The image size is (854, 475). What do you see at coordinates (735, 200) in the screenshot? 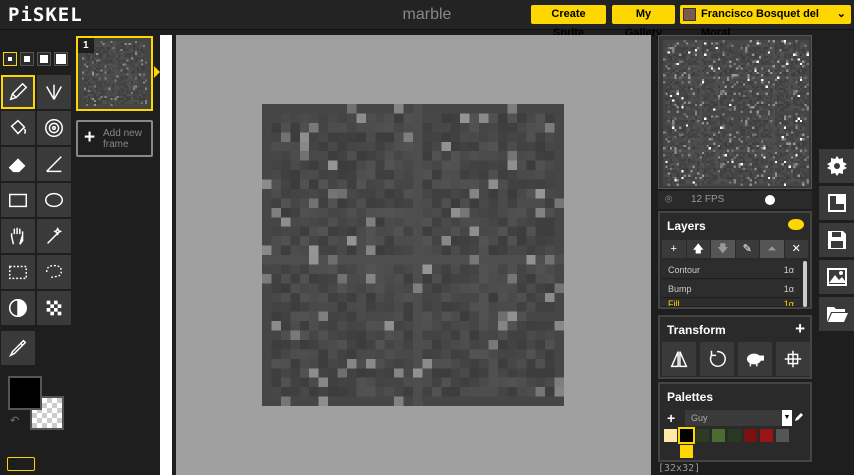
I see `fps-control: ⌾ 12 FPS` at bounding box center [735, 200].